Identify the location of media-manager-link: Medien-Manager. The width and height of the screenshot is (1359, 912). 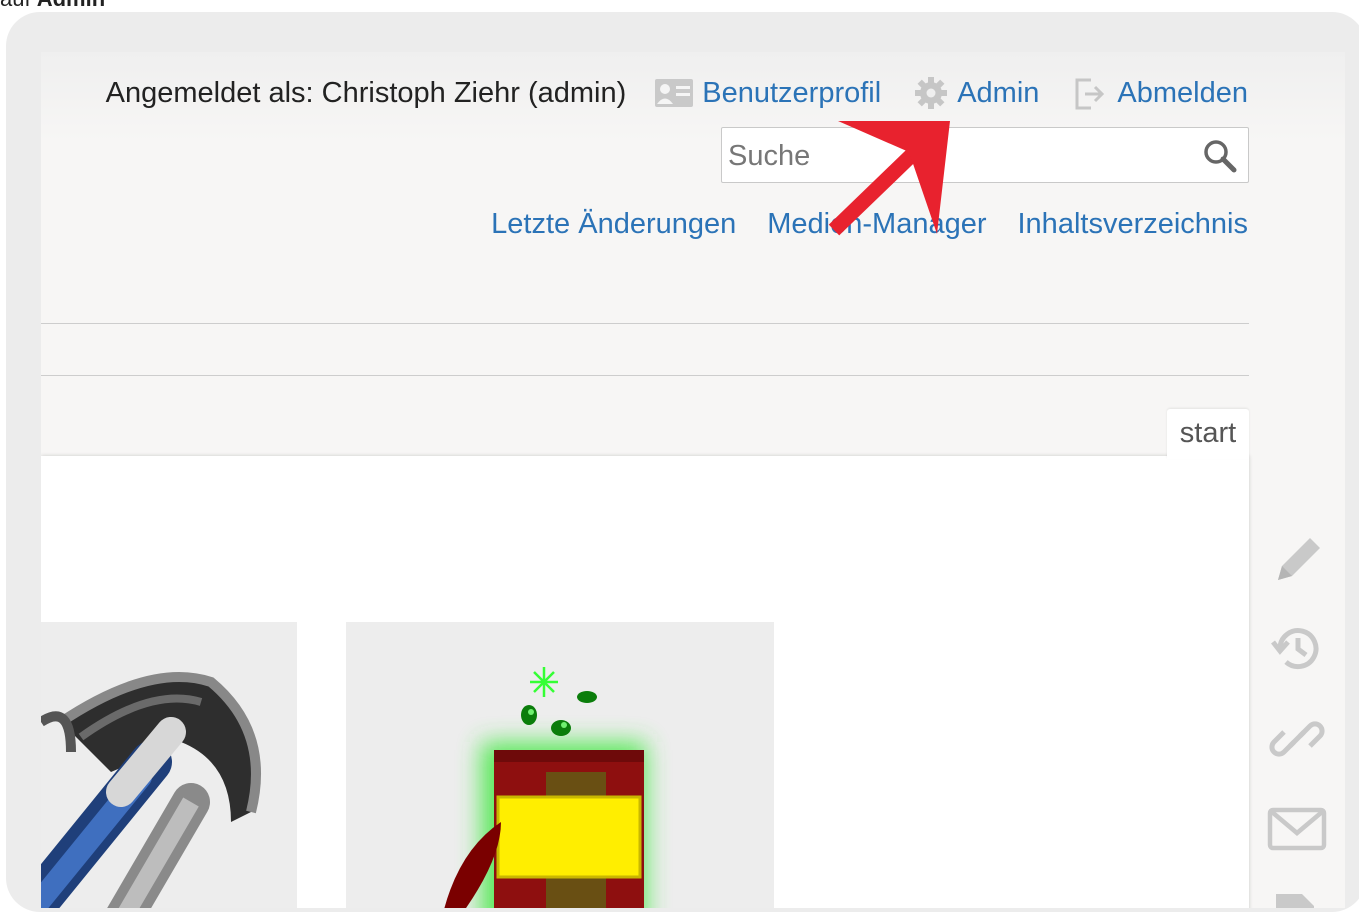
(876, 224).